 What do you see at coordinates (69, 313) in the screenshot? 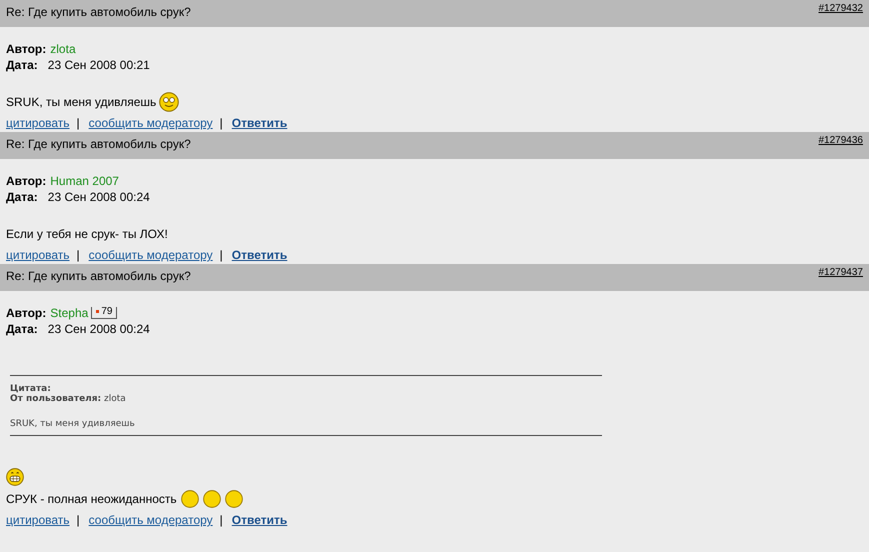
I see `author-name: Stepha` at bounding box center [69, 313].